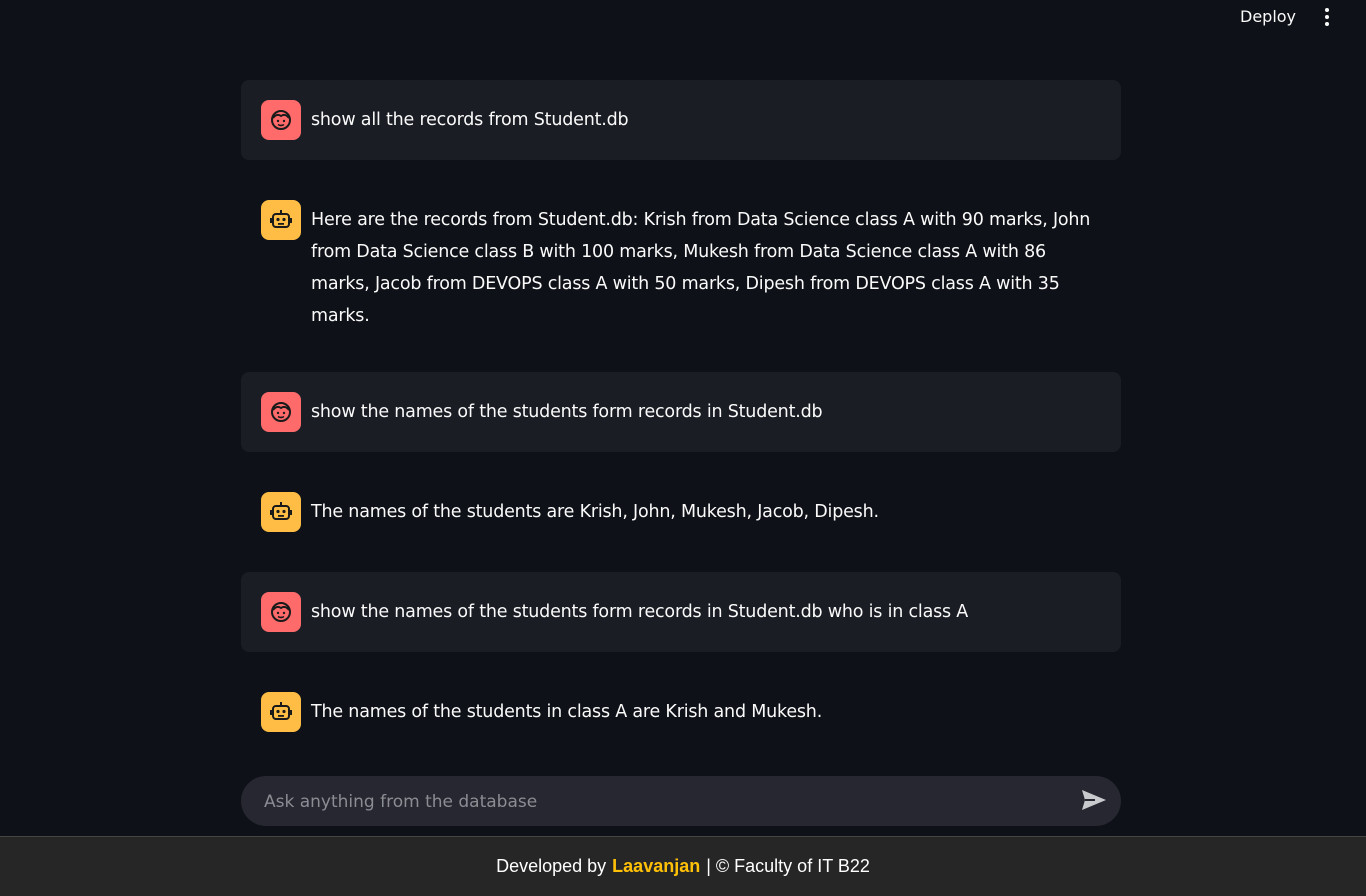 The height and width of the screenshot is (896, 1366). What do you see at coordinates (1327, 17) in the screenshot?
I see `vertical-dots-icon` at bounding box center [1327, 17].